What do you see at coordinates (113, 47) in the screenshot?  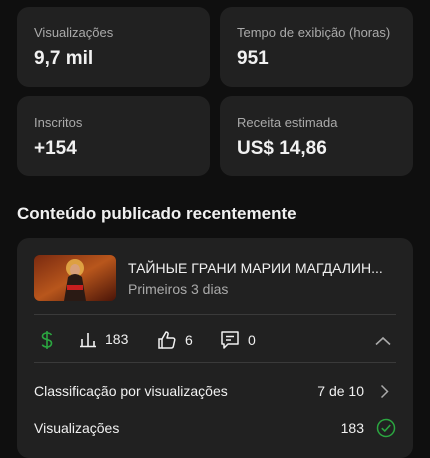 I see `stat-card-views: Visualizações 9,7 mil` at bounding box center [113, 47].